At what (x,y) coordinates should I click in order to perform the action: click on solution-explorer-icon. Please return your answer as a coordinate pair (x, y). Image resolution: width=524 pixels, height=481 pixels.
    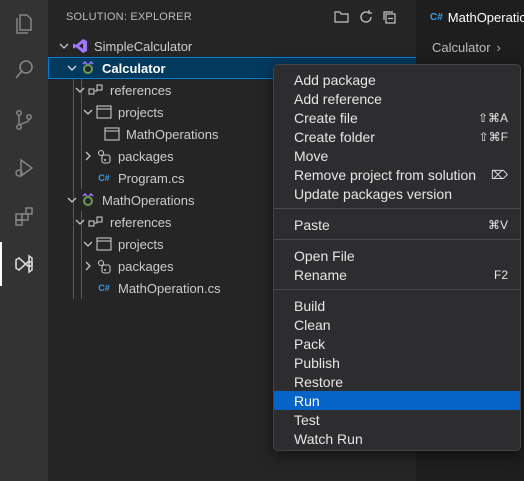
    Looking at the image, I should click on (24, 264).